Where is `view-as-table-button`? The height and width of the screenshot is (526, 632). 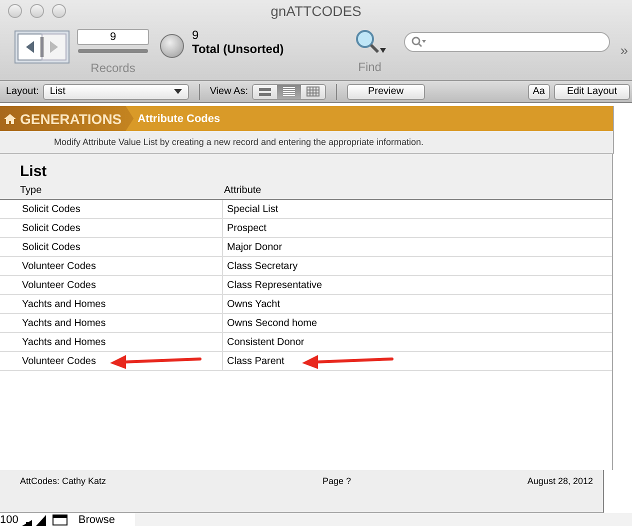 view-as-table-button is located at coordinates (312, 91).